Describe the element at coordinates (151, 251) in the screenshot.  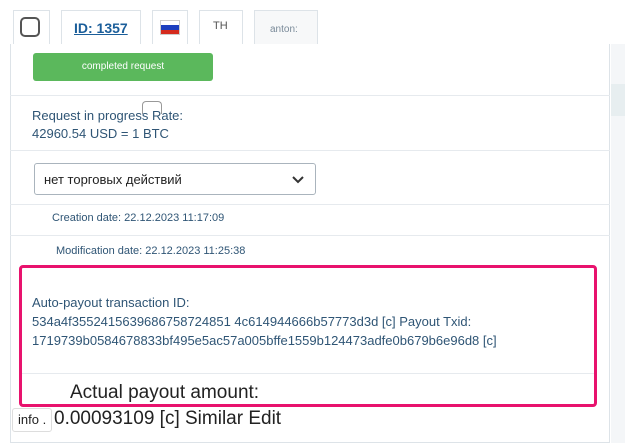
I see `modification-date: Modification date: 22.12.2023 11:25:38` at that location.